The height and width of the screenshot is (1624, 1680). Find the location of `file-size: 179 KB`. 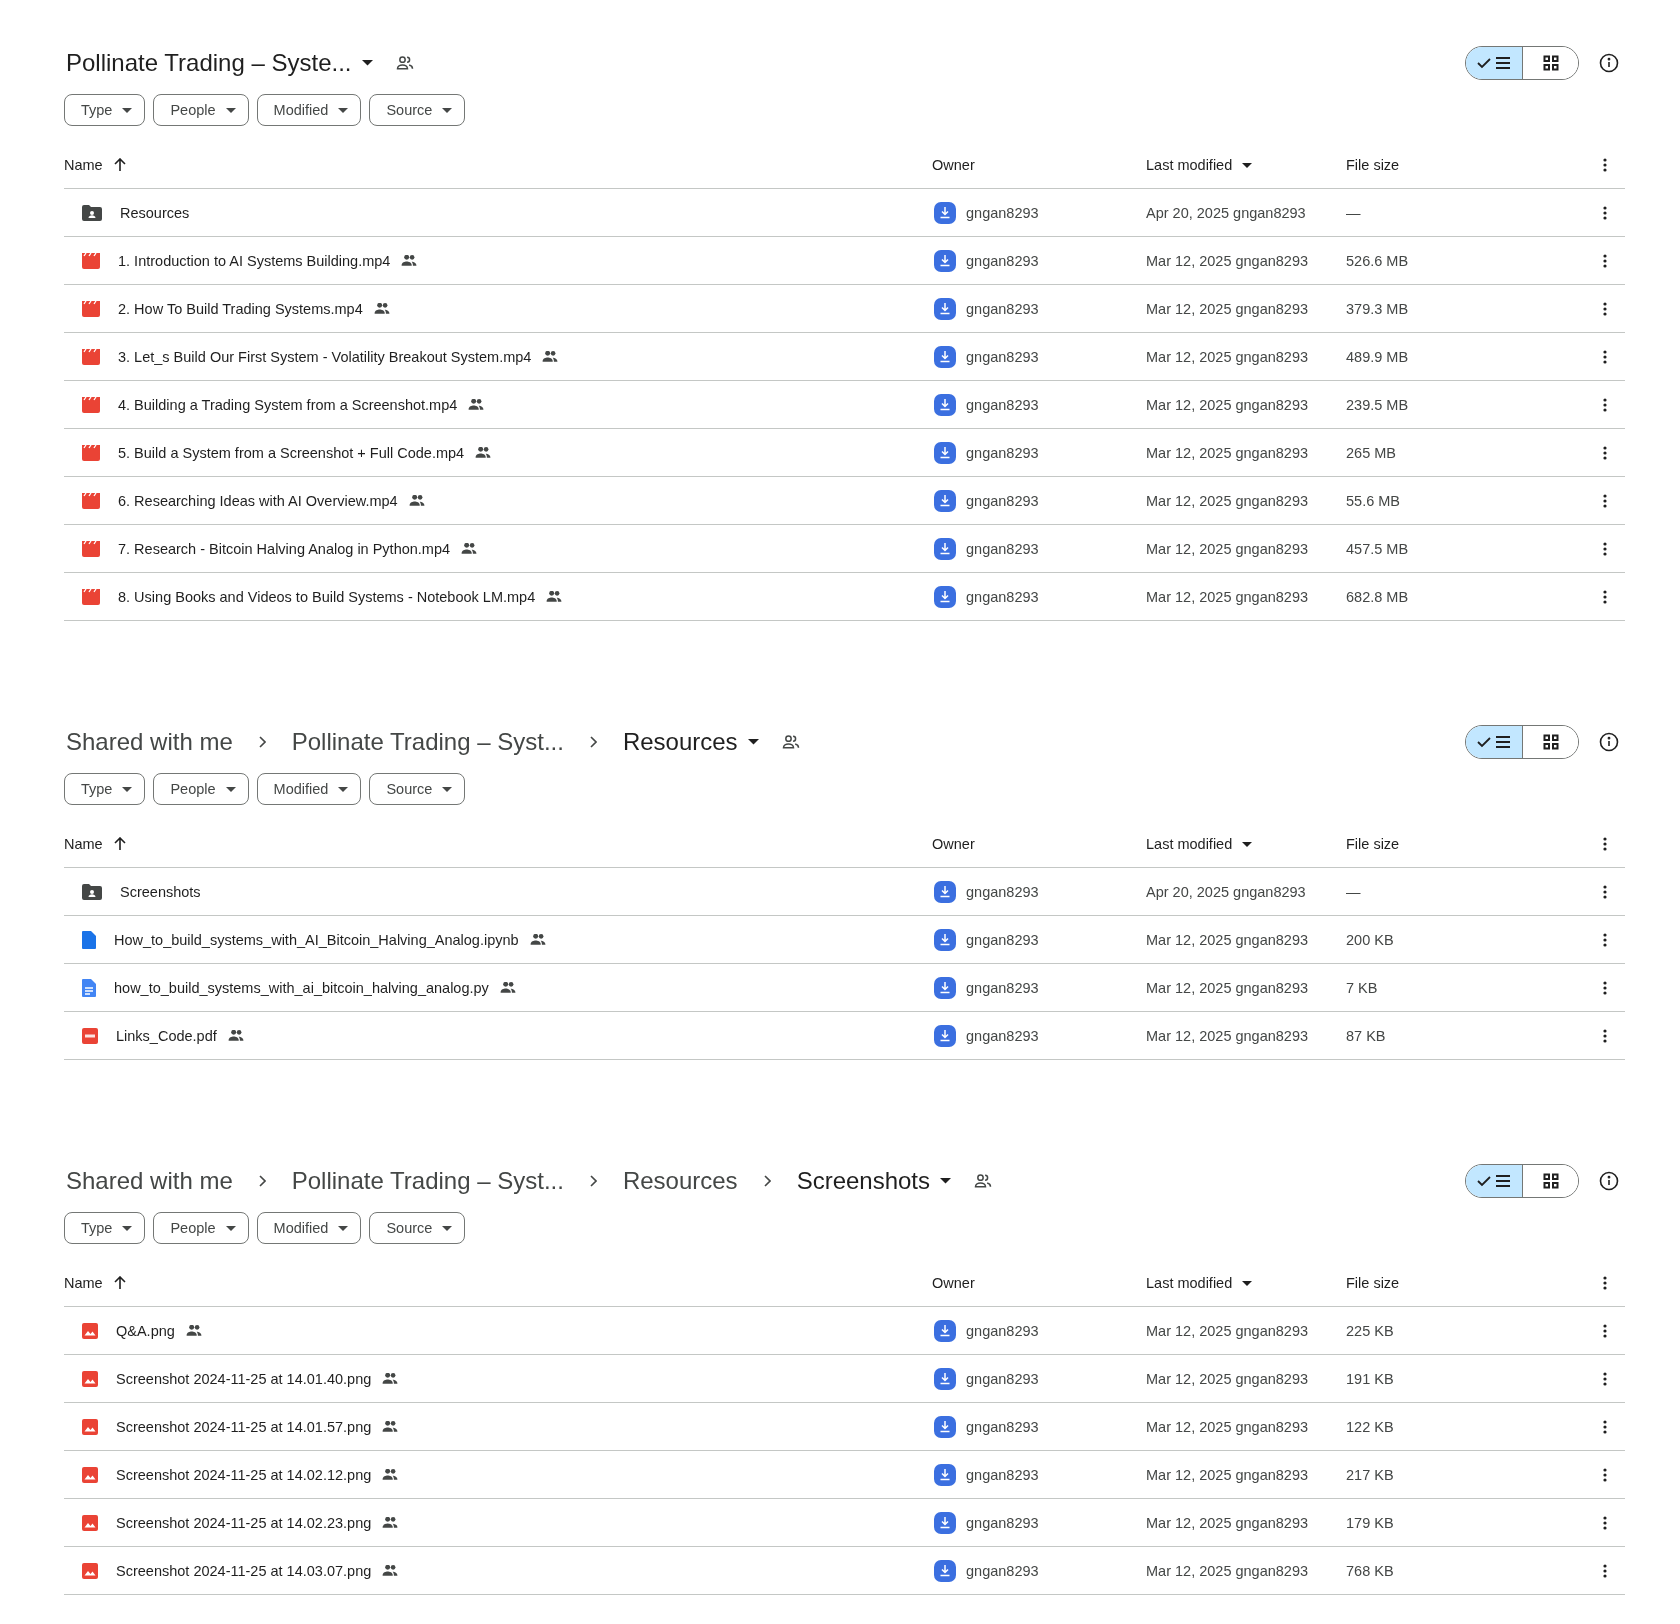

file-size: 179 KB is located at coordinates (1370, 1522).